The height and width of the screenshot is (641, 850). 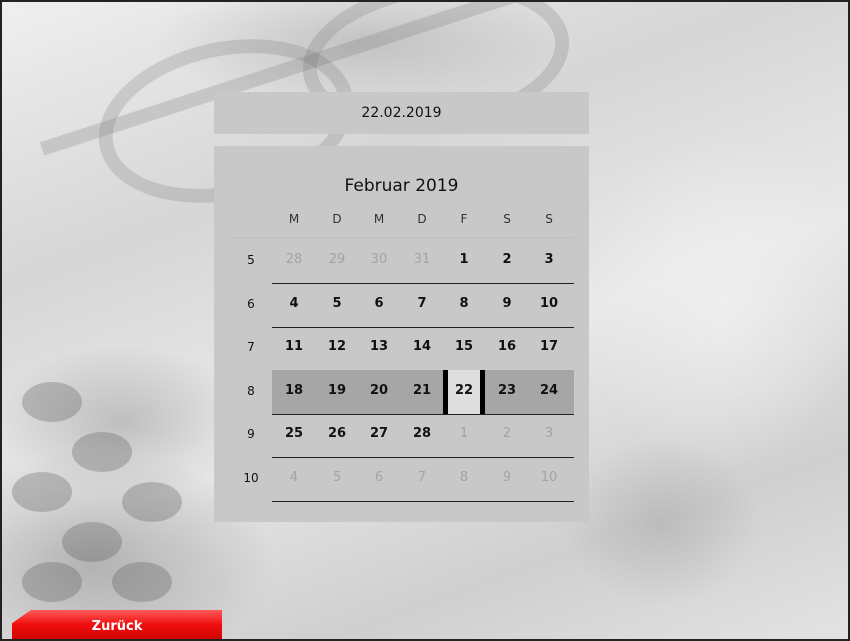 I want to click on month-title: Februar 2019, so click(x=401, y=186).